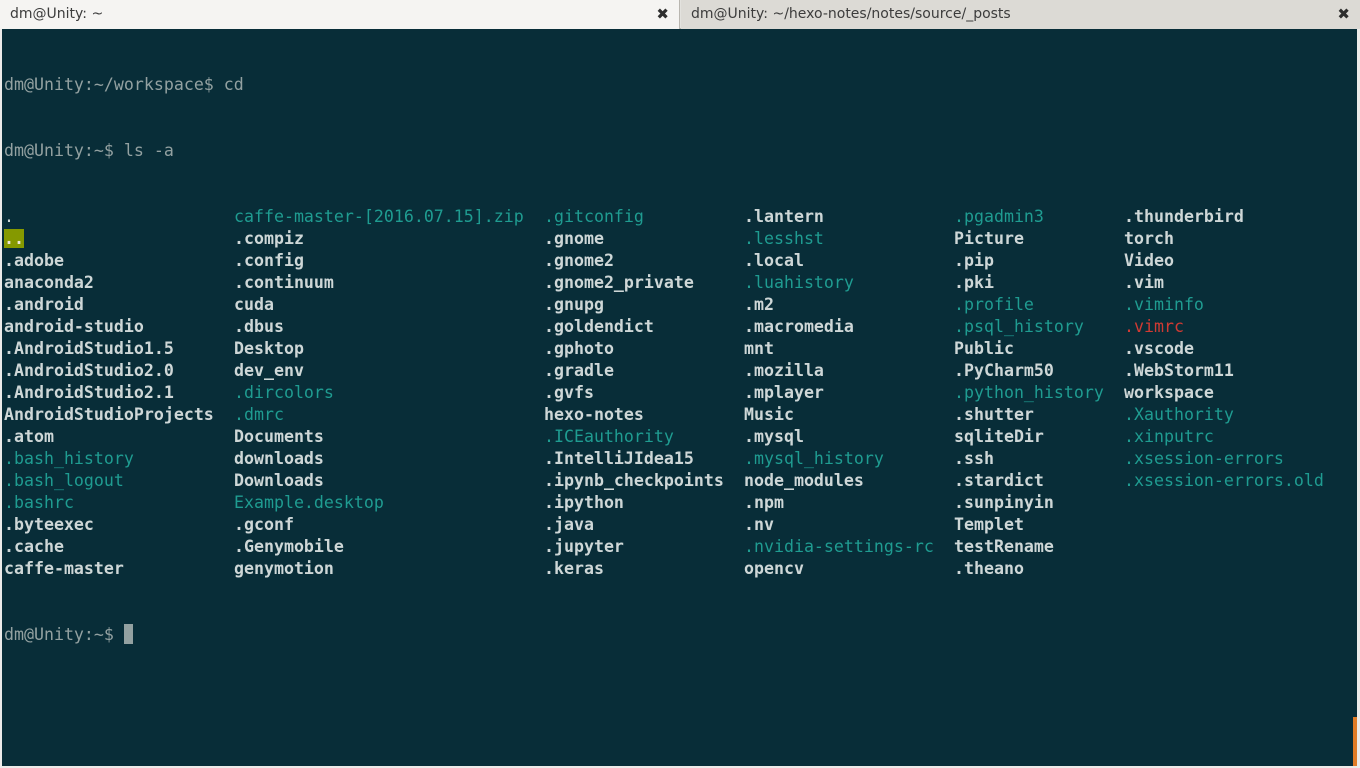  Describe the element at coordinates (644, 503) in the screenshot. I see `listing-cell: .ipython` at that location.